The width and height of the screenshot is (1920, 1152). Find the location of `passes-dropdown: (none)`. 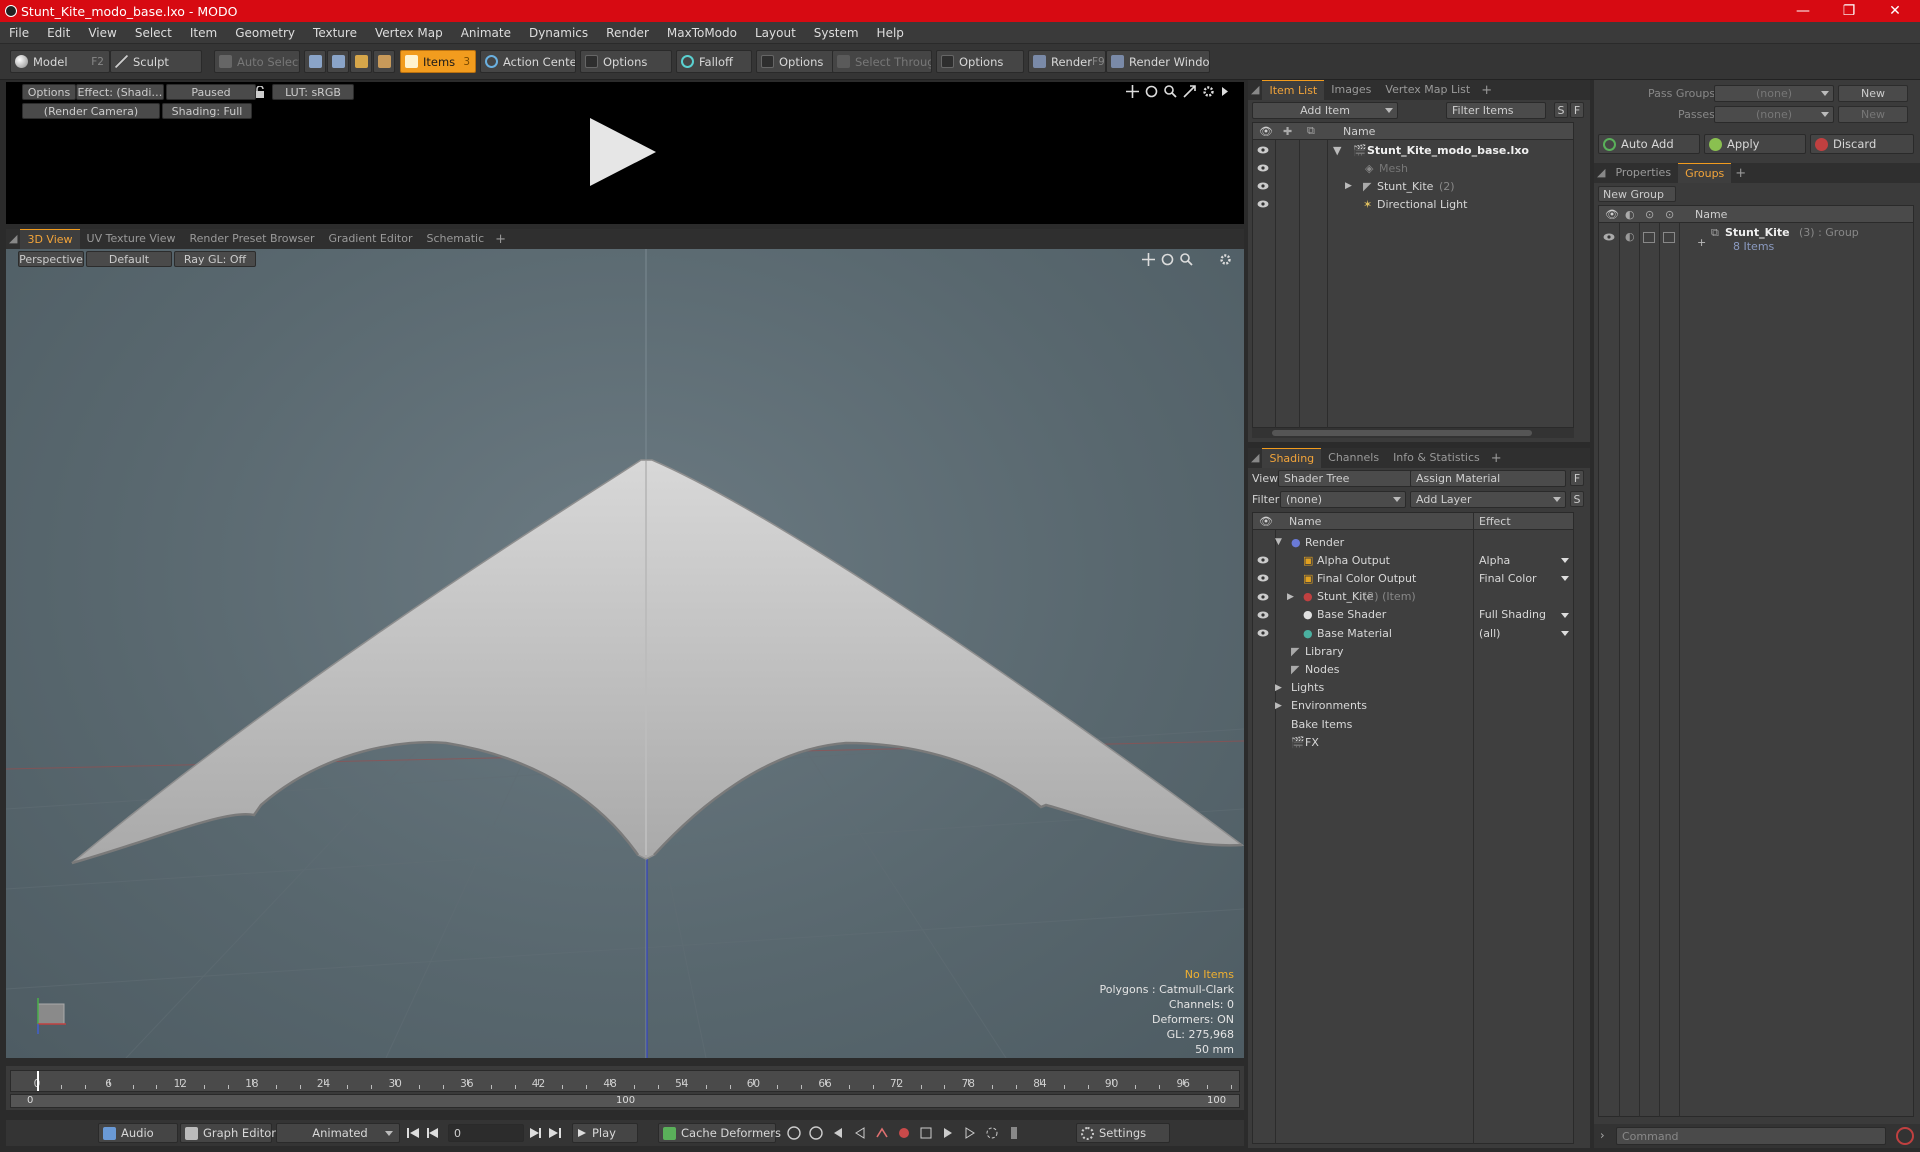

passes-dropdown: (none) is located at coordinates (1774, 114).